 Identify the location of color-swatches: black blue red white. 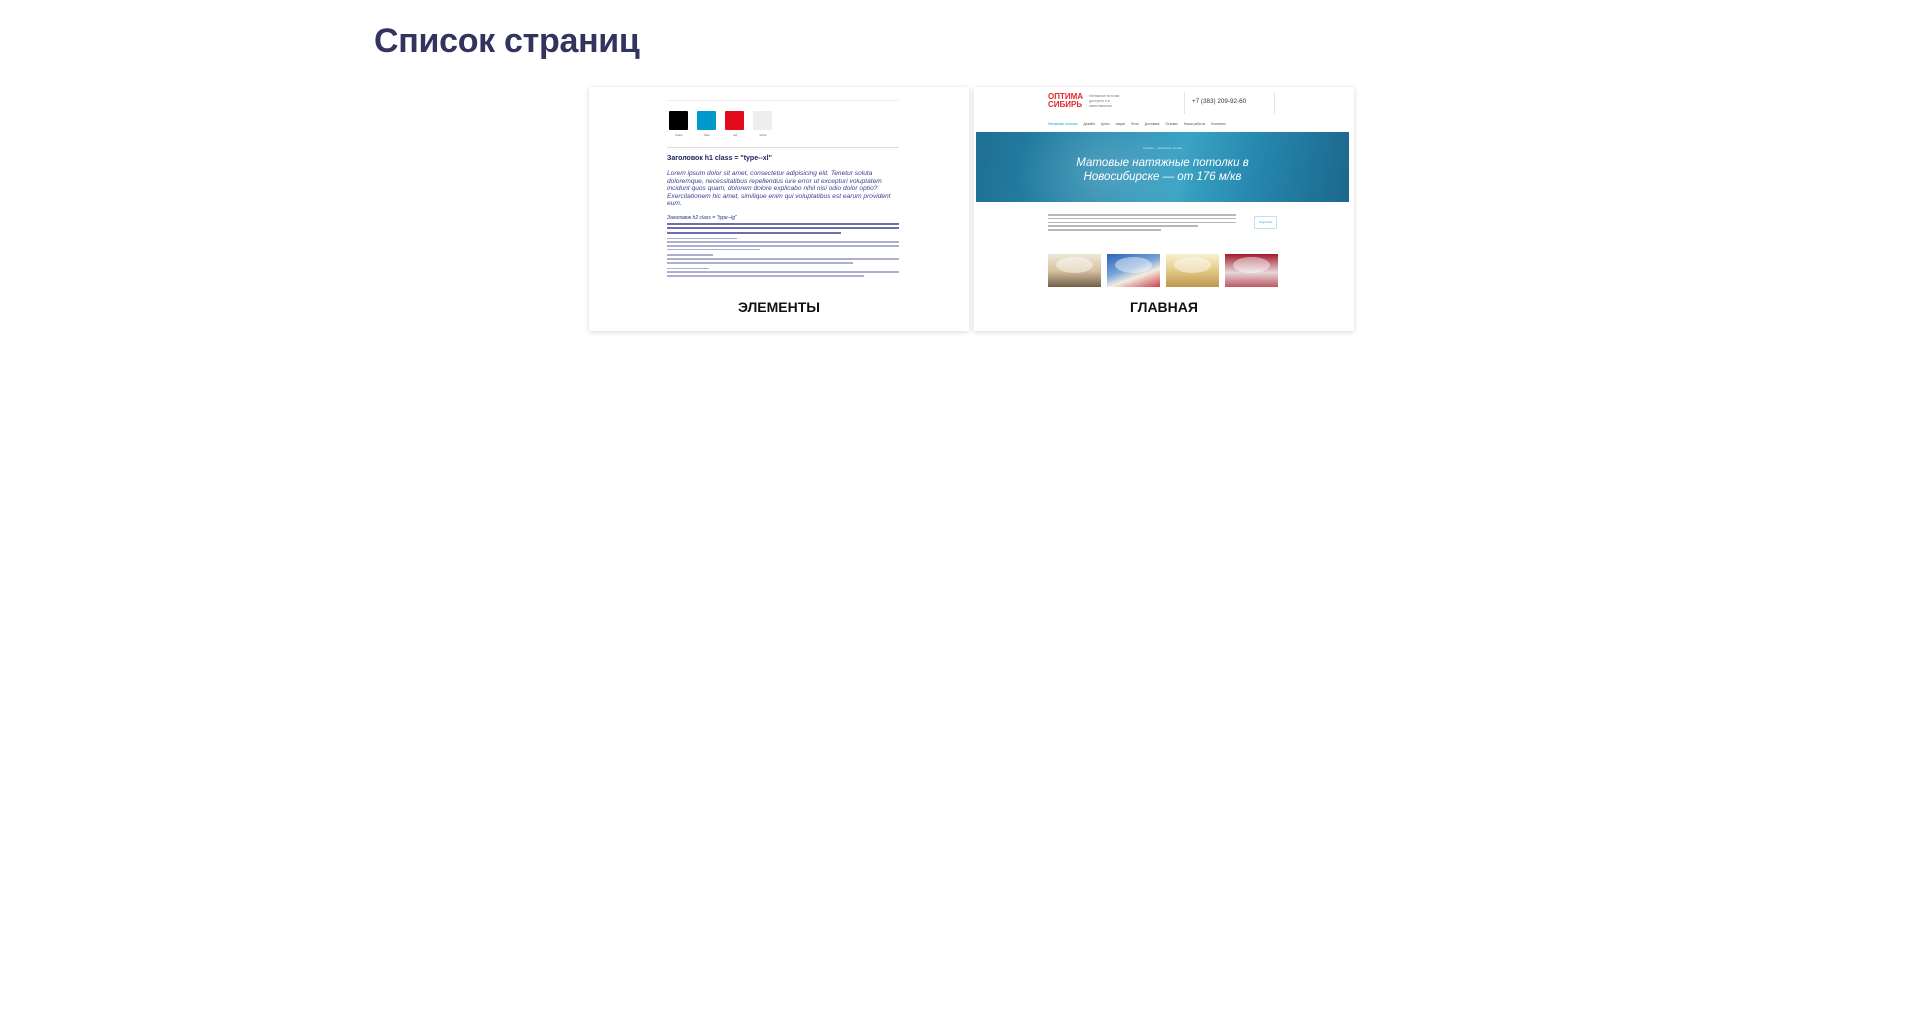
(721, 124).